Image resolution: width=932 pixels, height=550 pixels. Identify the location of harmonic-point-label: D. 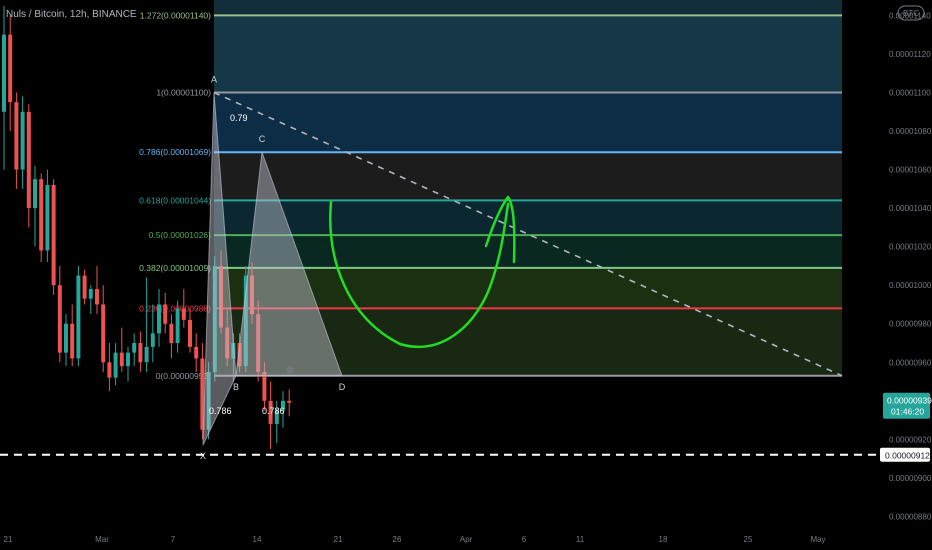
(342, 387).